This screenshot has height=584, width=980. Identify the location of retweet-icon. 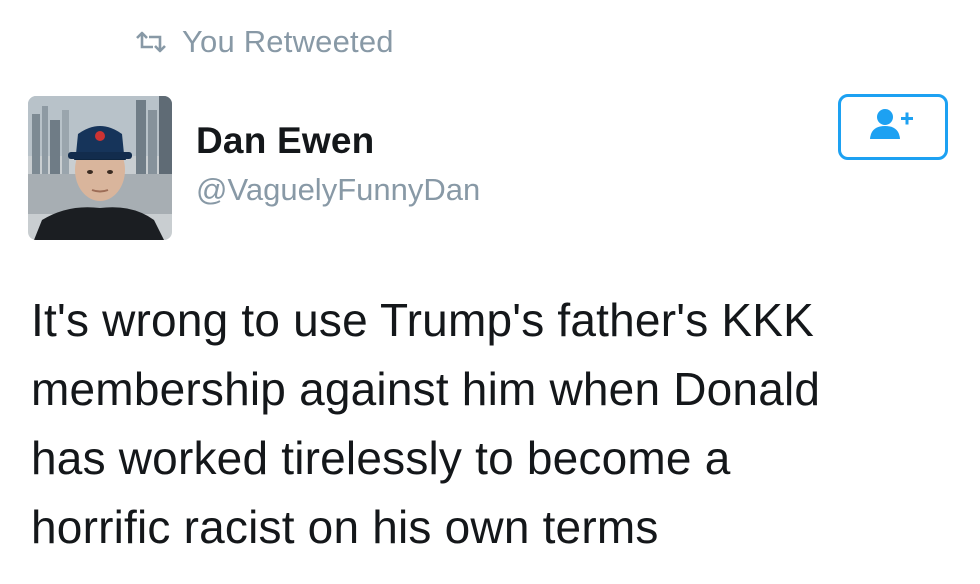
(151, 42).